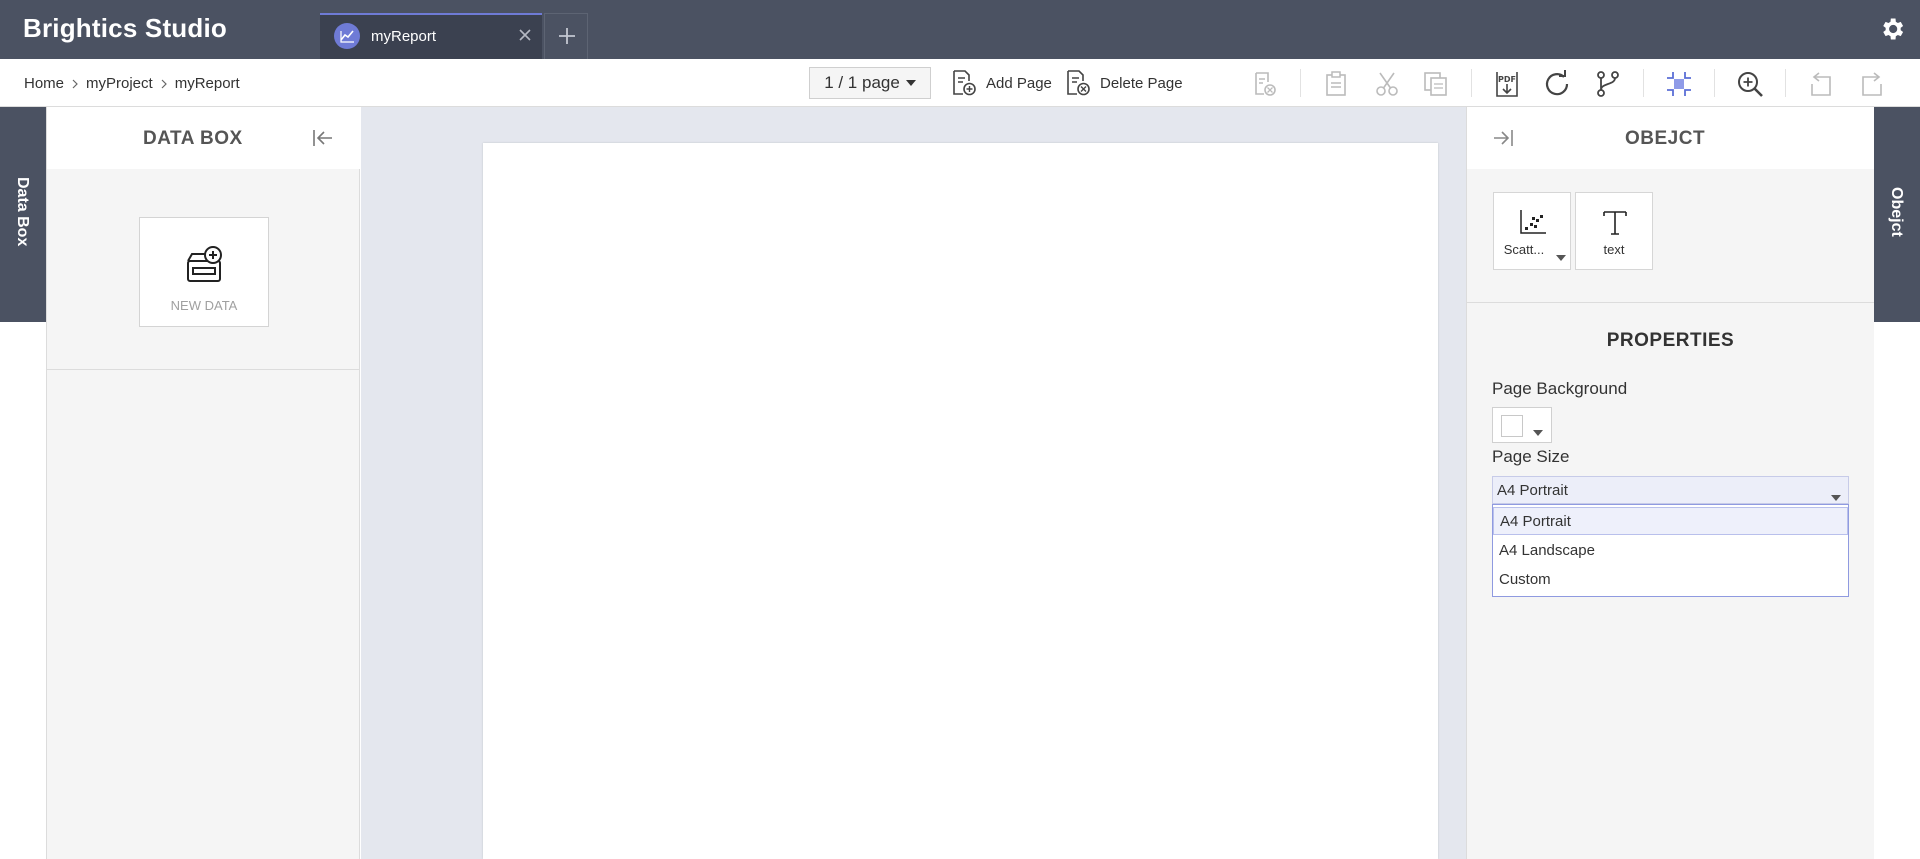 Image resolution: width=1920 pixels, height=859 pixels. I want to click on add-page-label: Add Page, so click(1019, 83).